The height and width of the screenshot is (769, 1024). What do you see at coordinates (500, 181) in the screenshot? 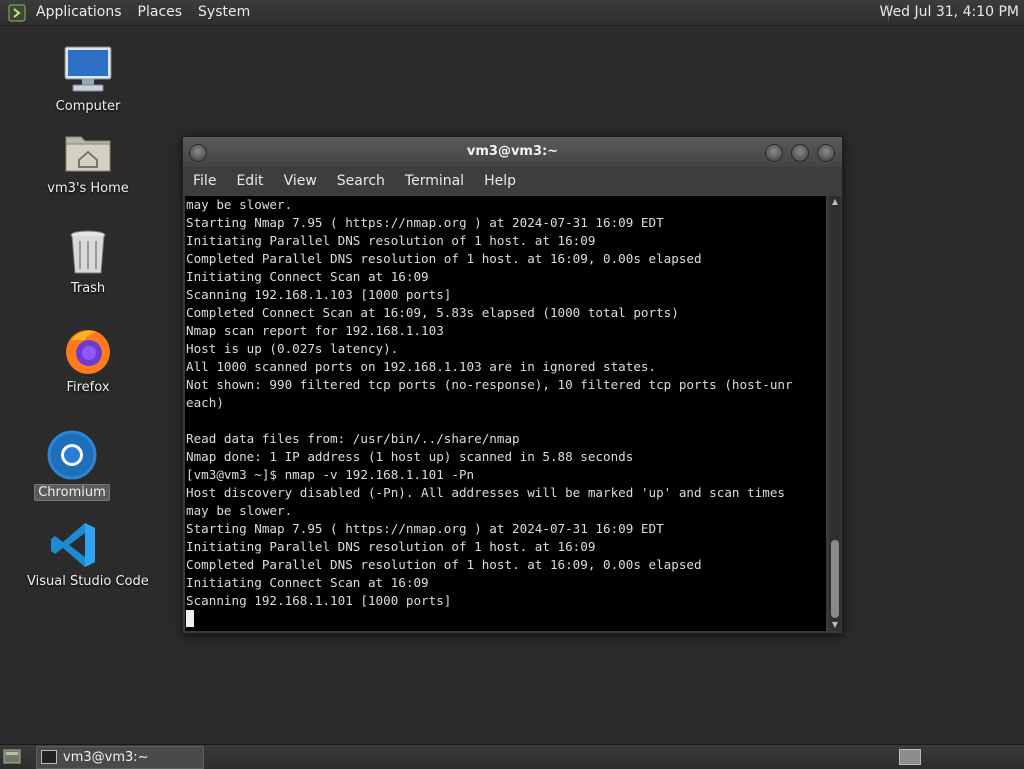
I see `menu-help: Help` at bounding box center [500, 181].